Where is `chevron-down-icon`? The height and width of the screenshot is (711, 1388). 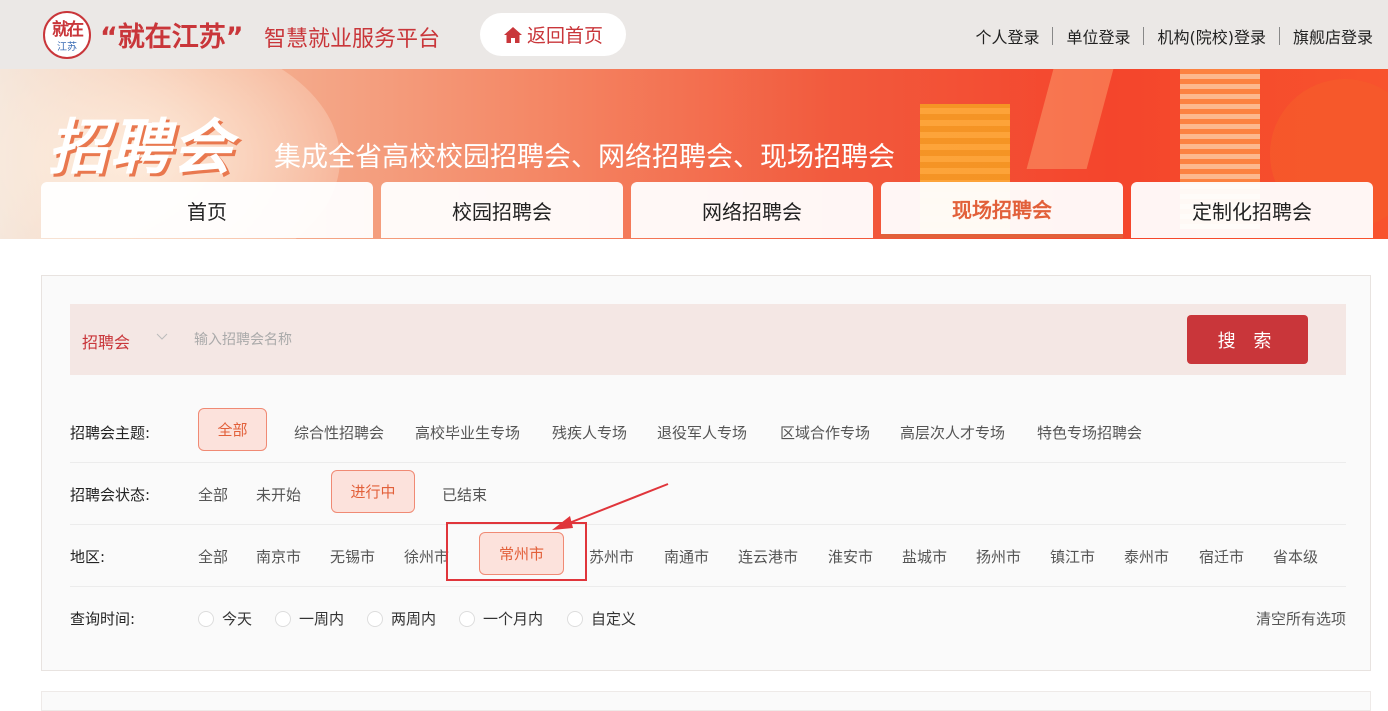
chevron-down-icon is located at coordinates (162, 336).